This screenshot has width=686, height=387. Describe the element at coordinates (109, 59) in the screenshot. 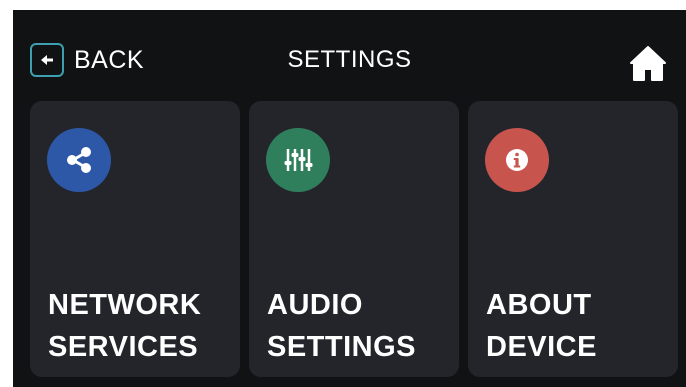

I see `back-label: BACK` at that location.